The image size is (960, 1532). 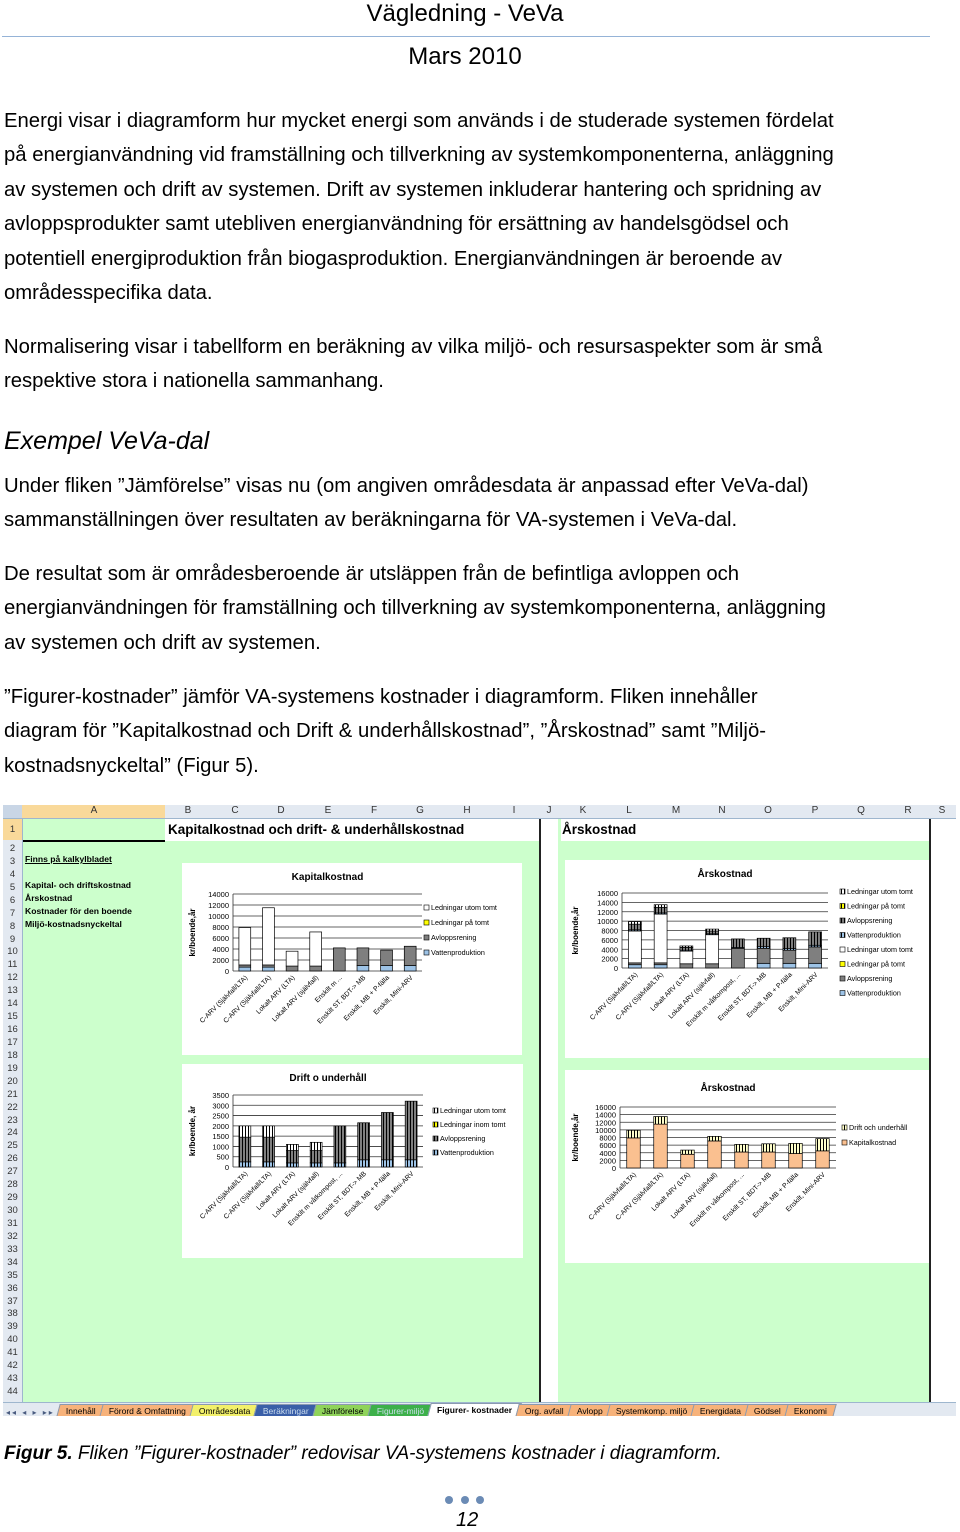 What do you see at coordinates (12, 1313) in the screenshot?
I see `row-header: 38` at bounding box center [12, 1313].